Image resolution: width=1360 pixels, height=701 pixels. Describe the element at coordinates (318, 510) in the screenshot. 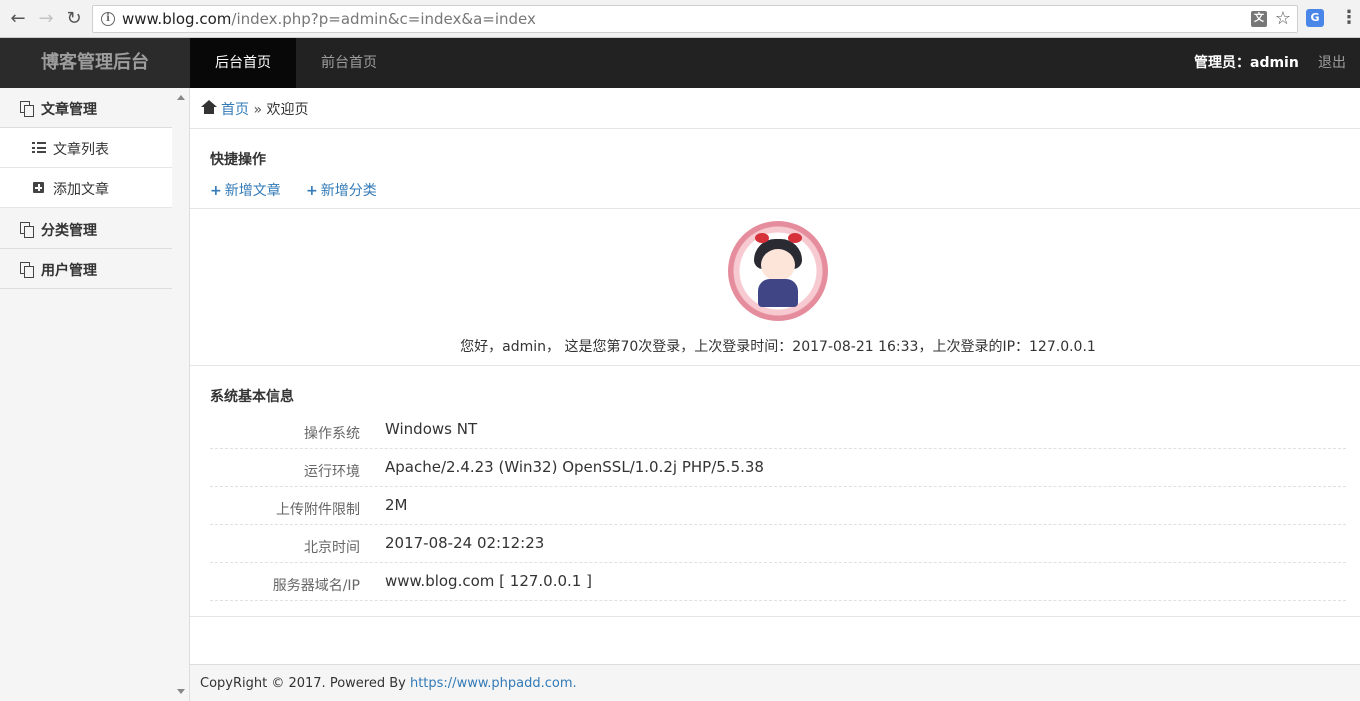

I see `info-label: 上传附件限制` at that location.